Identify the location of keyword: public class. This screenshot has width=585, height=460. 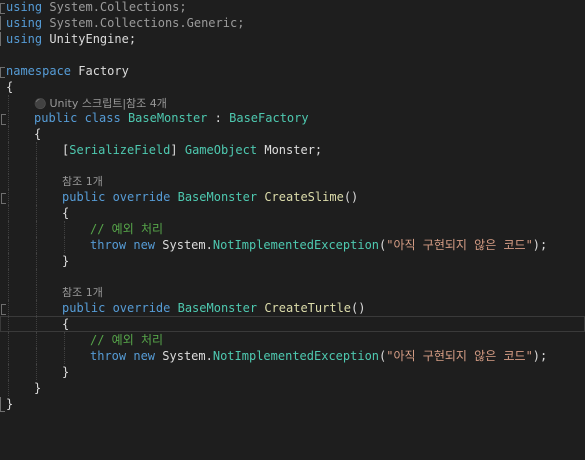
(77, 118).